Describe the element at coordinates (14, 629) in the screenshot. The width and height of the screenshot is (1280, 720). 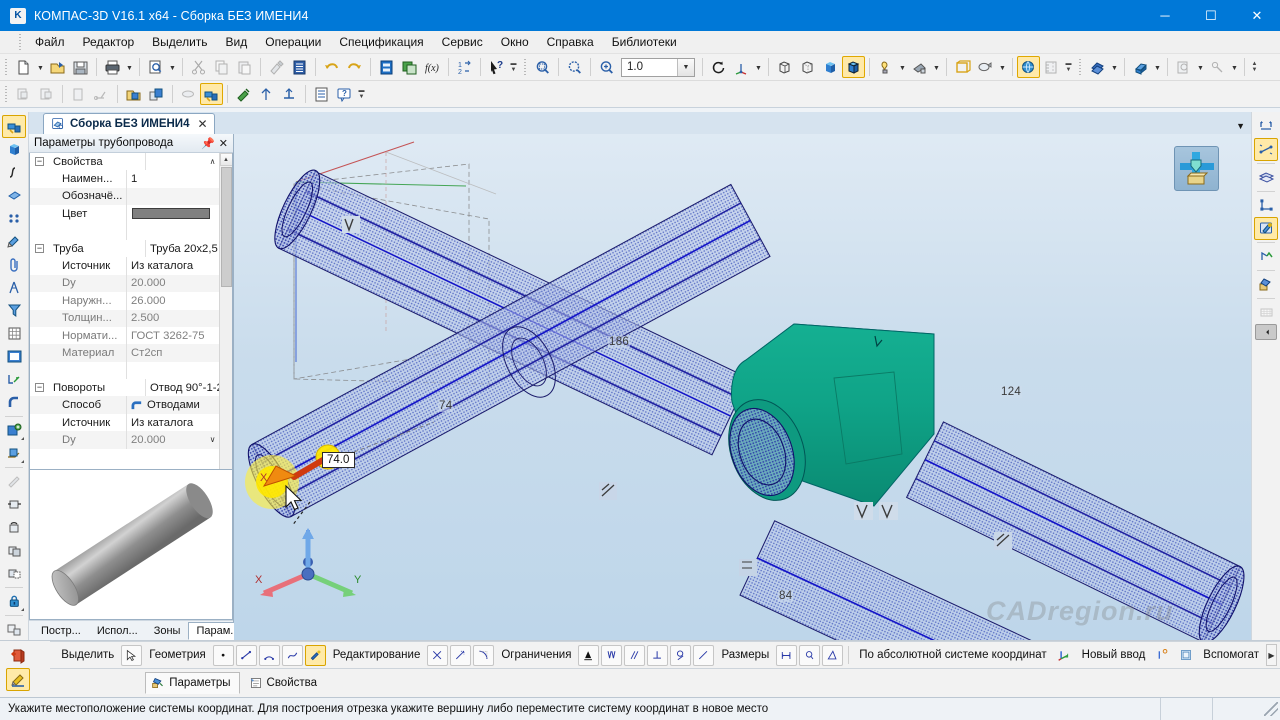
I see `hide-component-button` at that location.